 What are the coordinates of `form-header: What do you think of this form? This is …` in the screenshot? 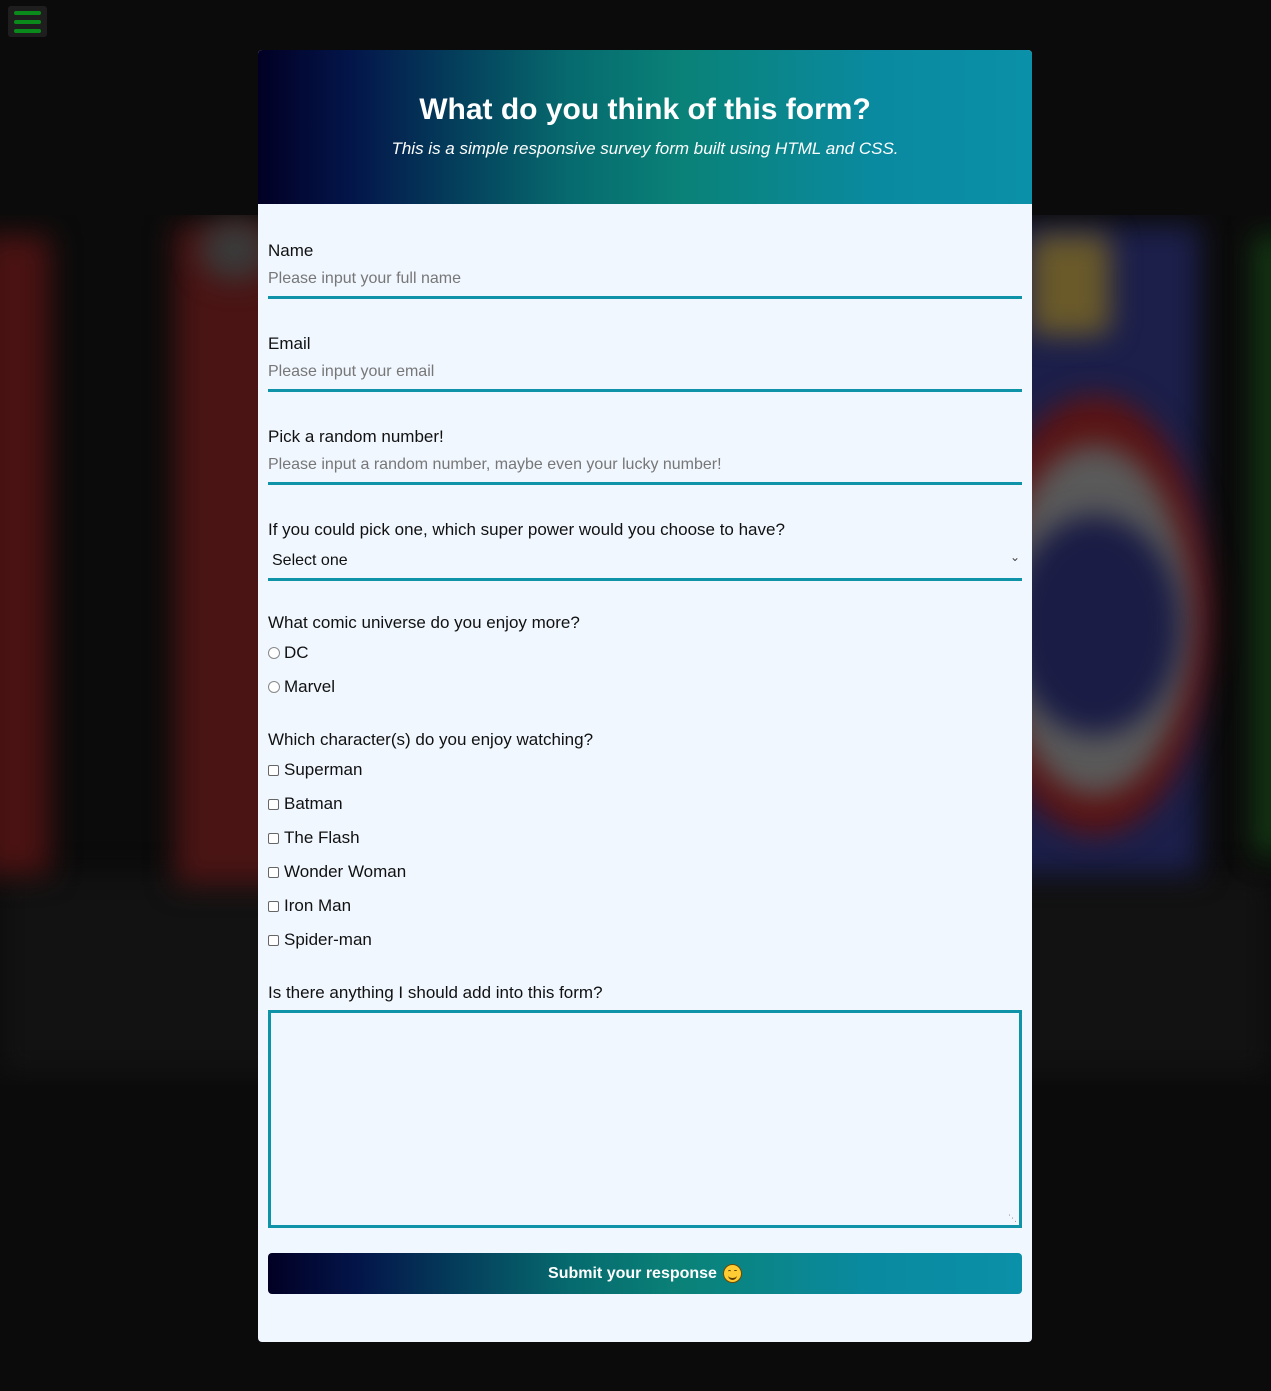 It's located at (645, 127).